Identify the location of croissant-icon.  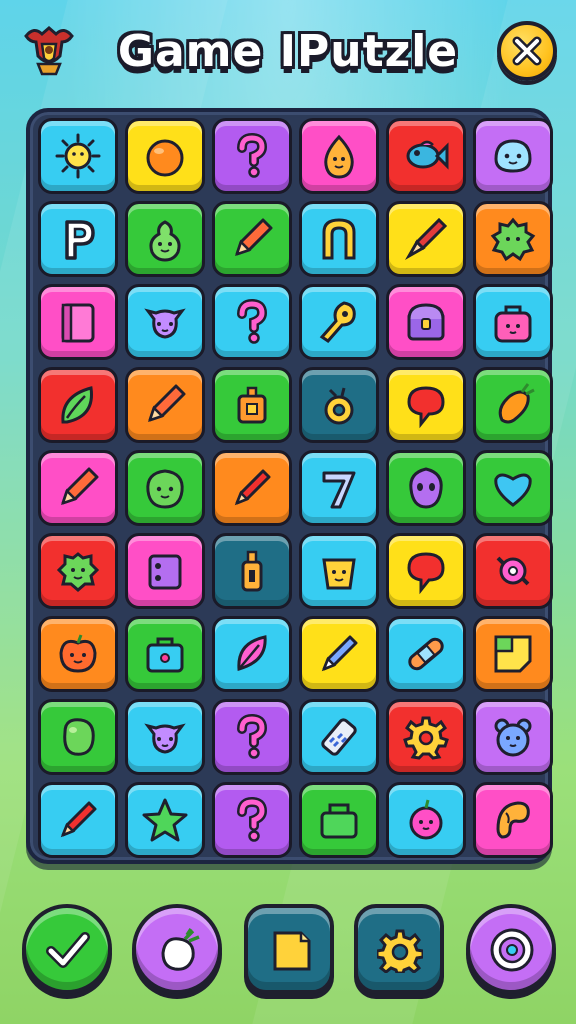
(513, 820).